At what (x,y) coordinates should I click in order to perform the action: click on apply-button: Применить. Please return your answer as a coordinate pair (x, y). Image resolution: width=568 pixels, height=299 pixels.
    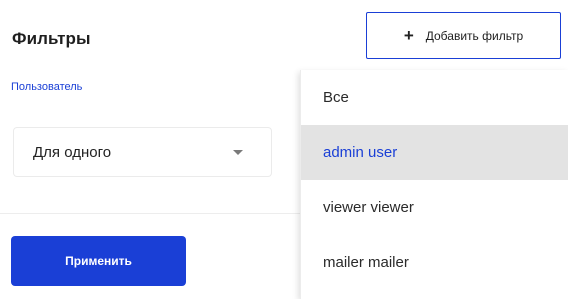
    Looking at the image, I should click on (98, 261).